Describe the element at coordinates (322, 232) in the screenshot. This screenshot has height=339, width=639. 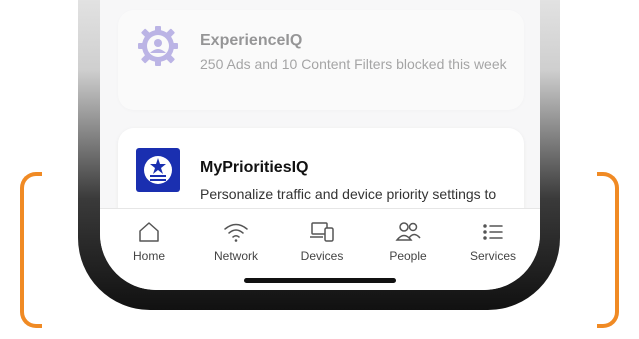
I see `devices-icon` at that location.